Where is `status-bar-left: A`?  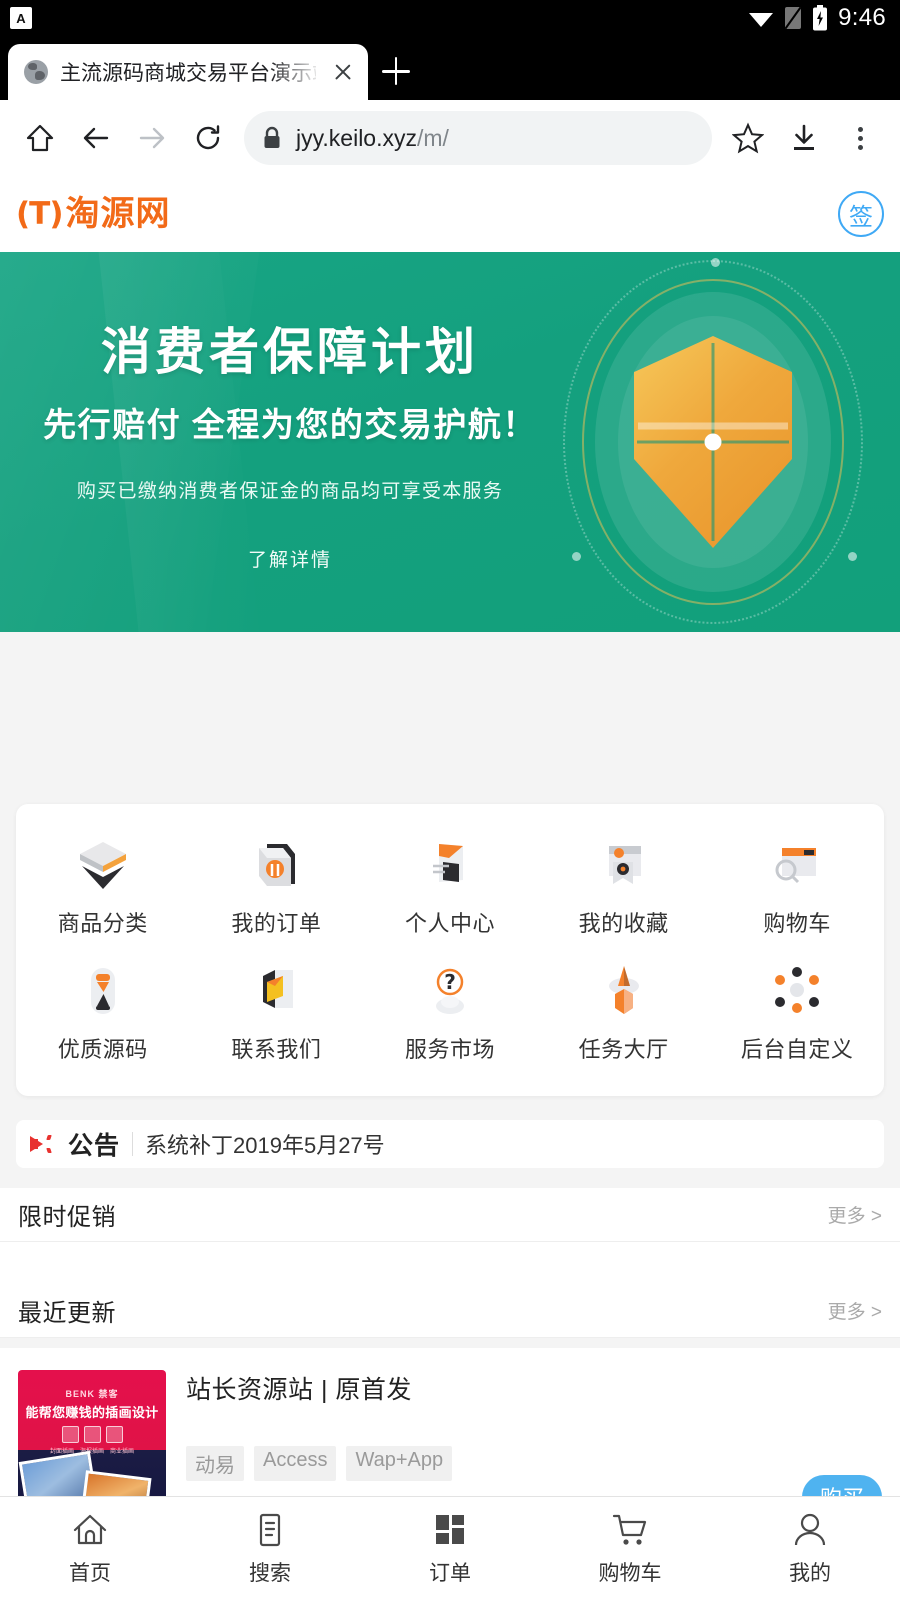 status-bar-left: A is located at coordinates (21, 18).